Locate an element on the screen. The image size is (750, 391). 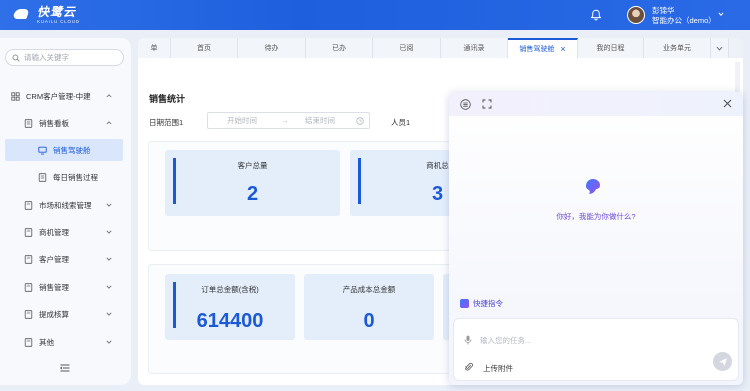
quick-commands-button: 快捷指令 is located at coordinates (481, 303).